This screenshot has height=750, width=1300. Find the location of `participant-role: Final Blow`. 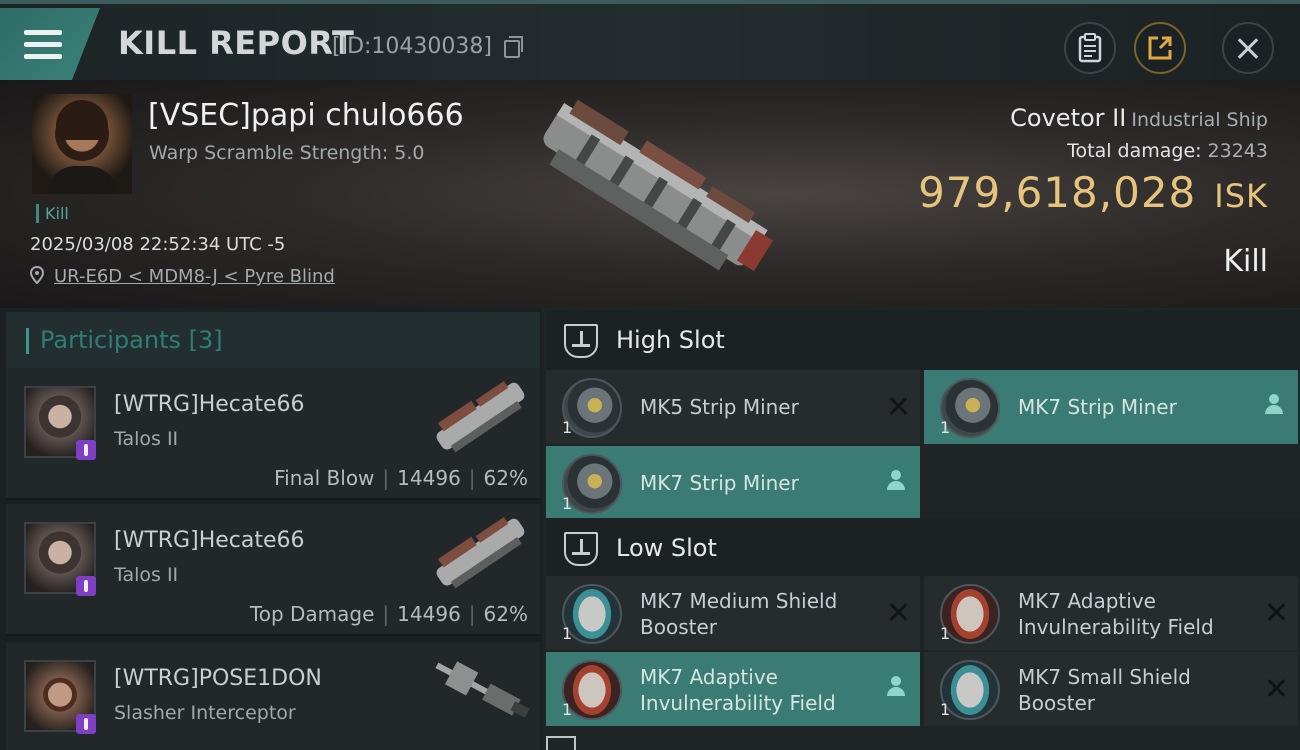

participant-role: Final Blow is located at coordinates (324, 478).